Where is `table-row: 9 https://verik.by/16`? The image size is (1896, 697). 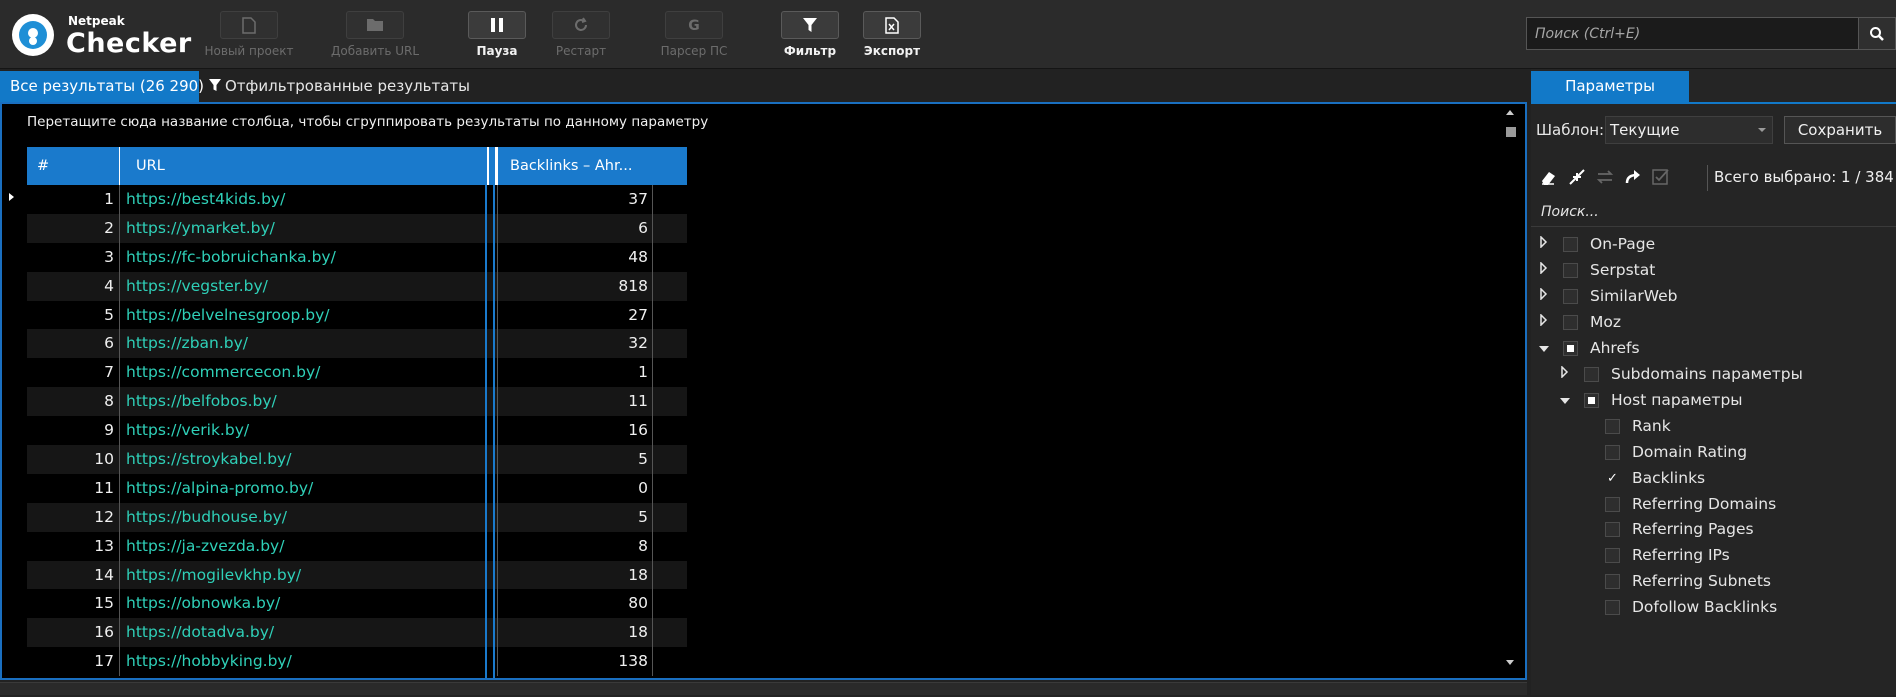
table-row: 9 https://verik.by/16 is located at coordinates (357, 431).